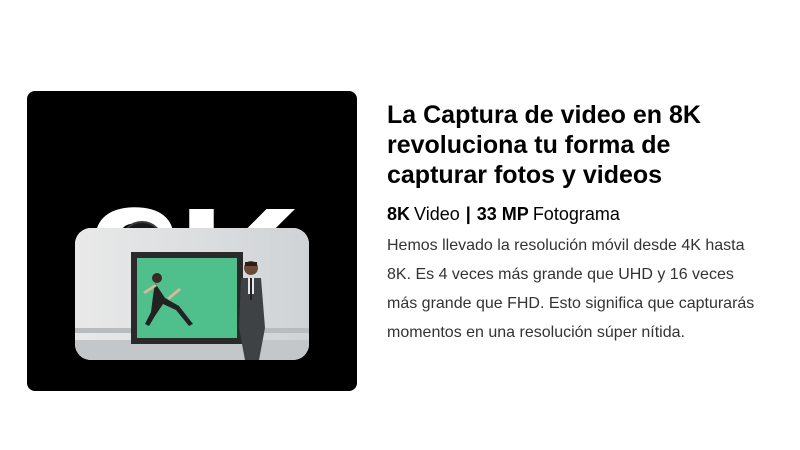  What do you see at coordinates (399, 214) in the screenshot?
I see `video-resolution-value: 8K` at bounding box center [399, 214].